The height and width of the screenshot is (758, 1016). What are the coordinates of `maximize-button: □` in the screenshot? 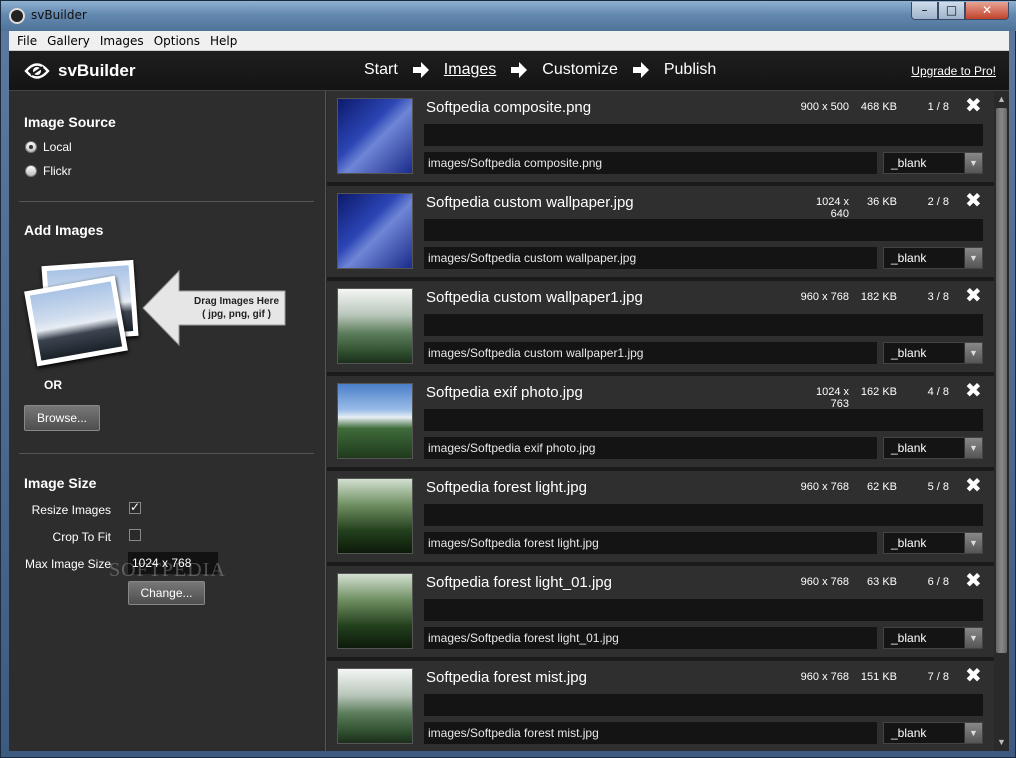 It's located at (951, 11).